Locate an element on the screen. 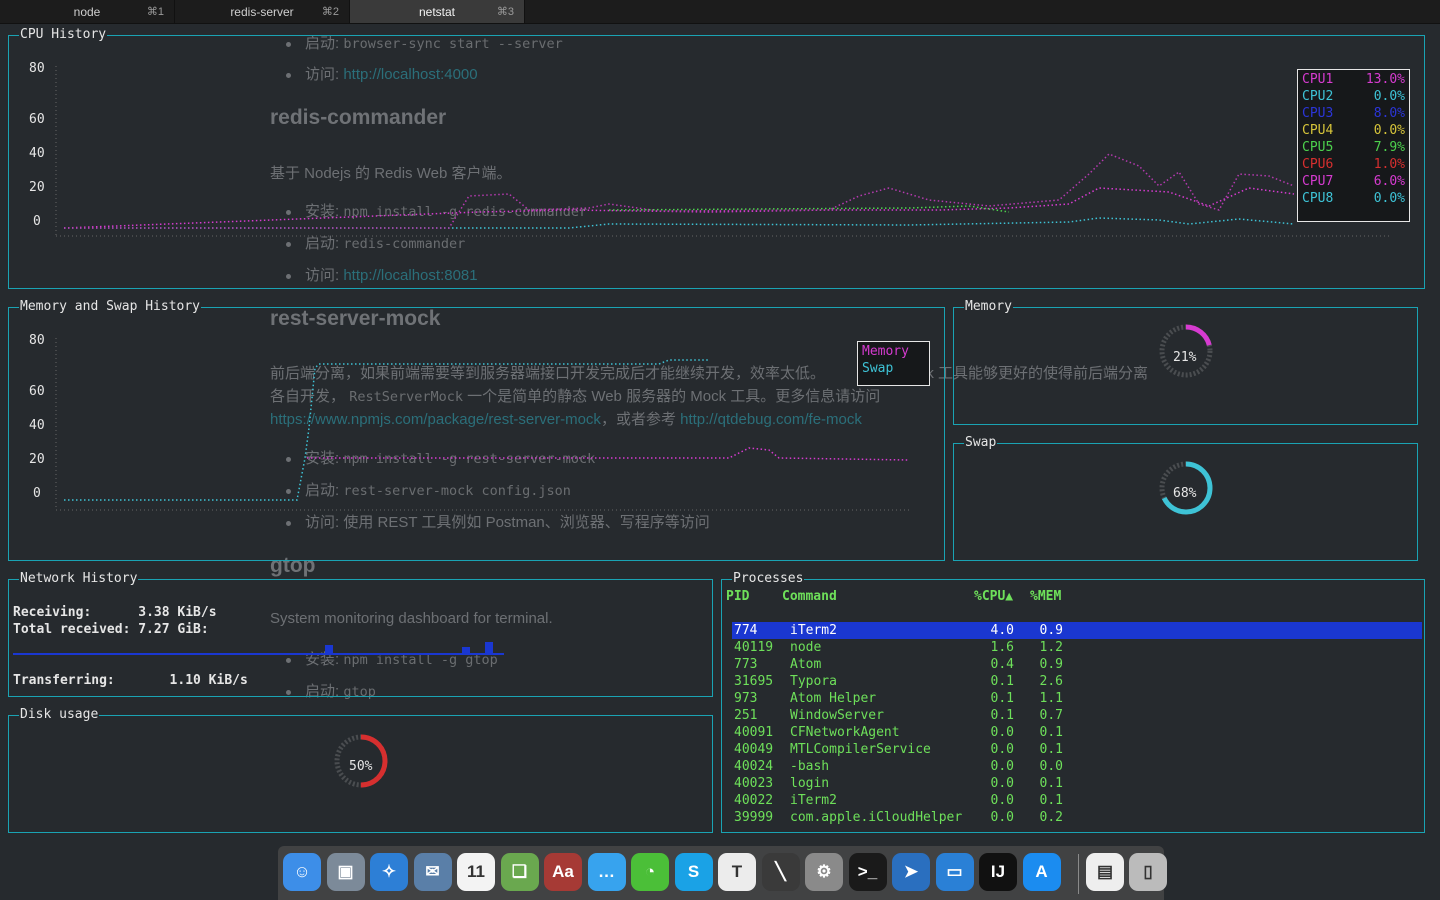 Image resolution: width=1440 pixels, height=900 pixels. cell-mem: 0.2 is located at coordinates (1051, 817).